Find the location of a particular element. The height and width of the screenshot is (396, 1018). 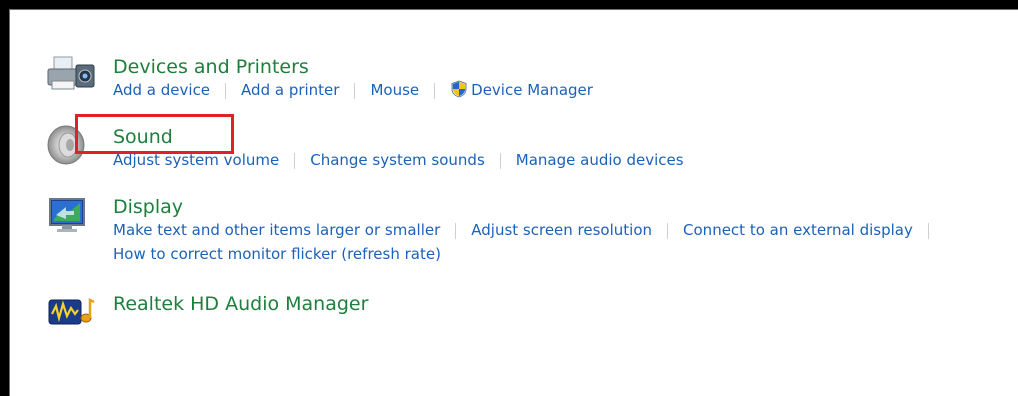

add-a-printer-link: Add a printer is located at coordinates (290, 90).